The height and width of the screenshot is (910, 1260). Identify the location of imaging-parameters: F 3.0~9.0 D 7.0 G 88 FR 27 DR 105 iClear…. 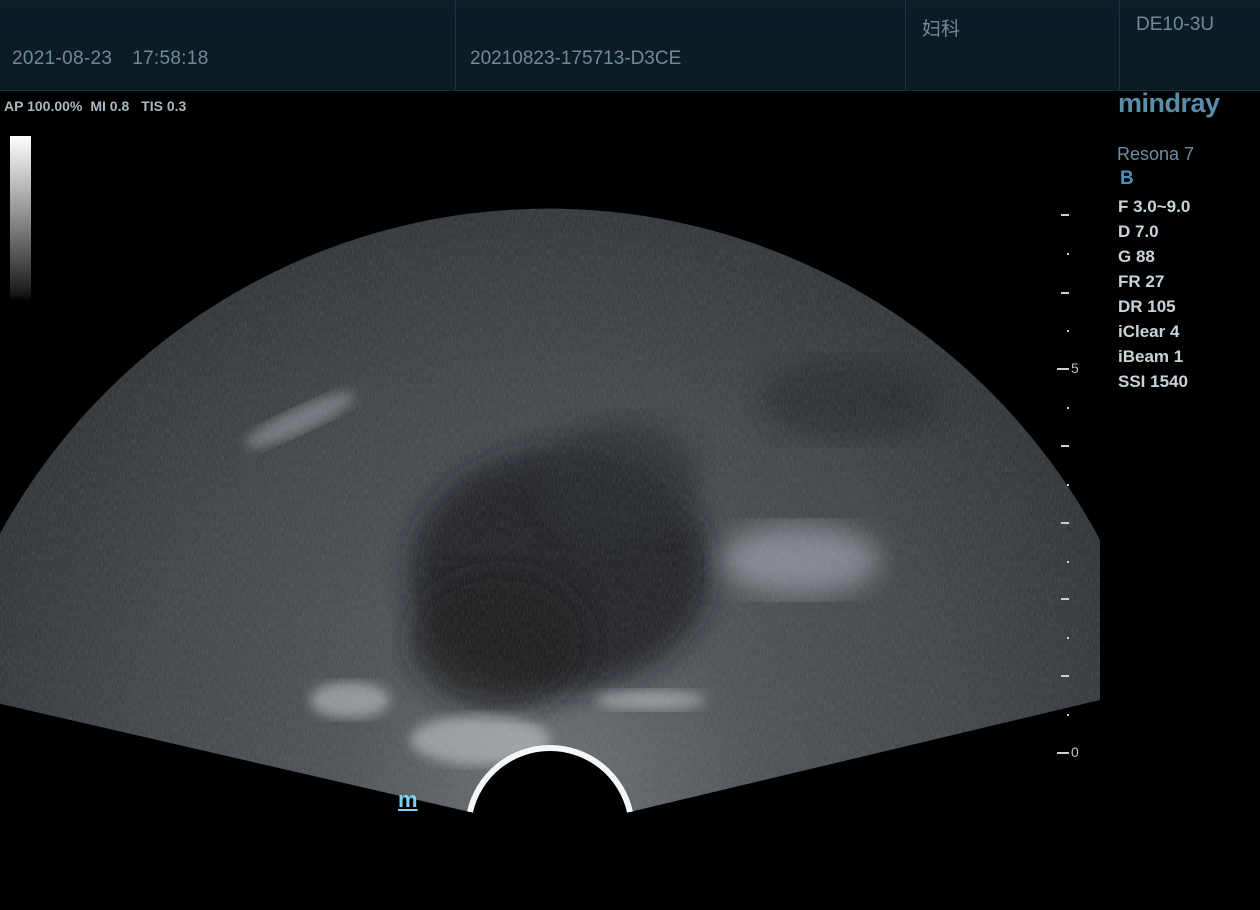
(1154, 297).